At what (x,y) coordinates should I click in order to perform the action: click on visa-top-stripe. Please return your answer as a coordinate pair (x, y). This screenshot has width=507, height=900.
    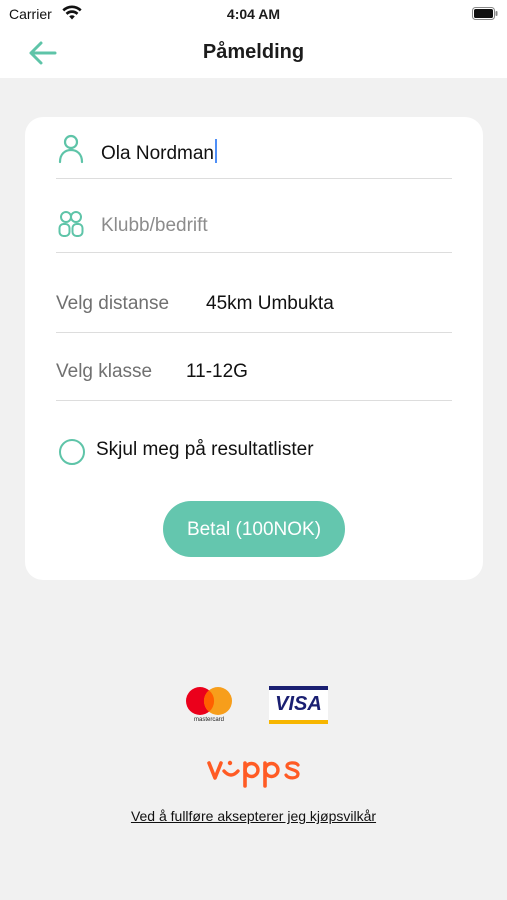
    Looking at the image, I should click on (298, 688).